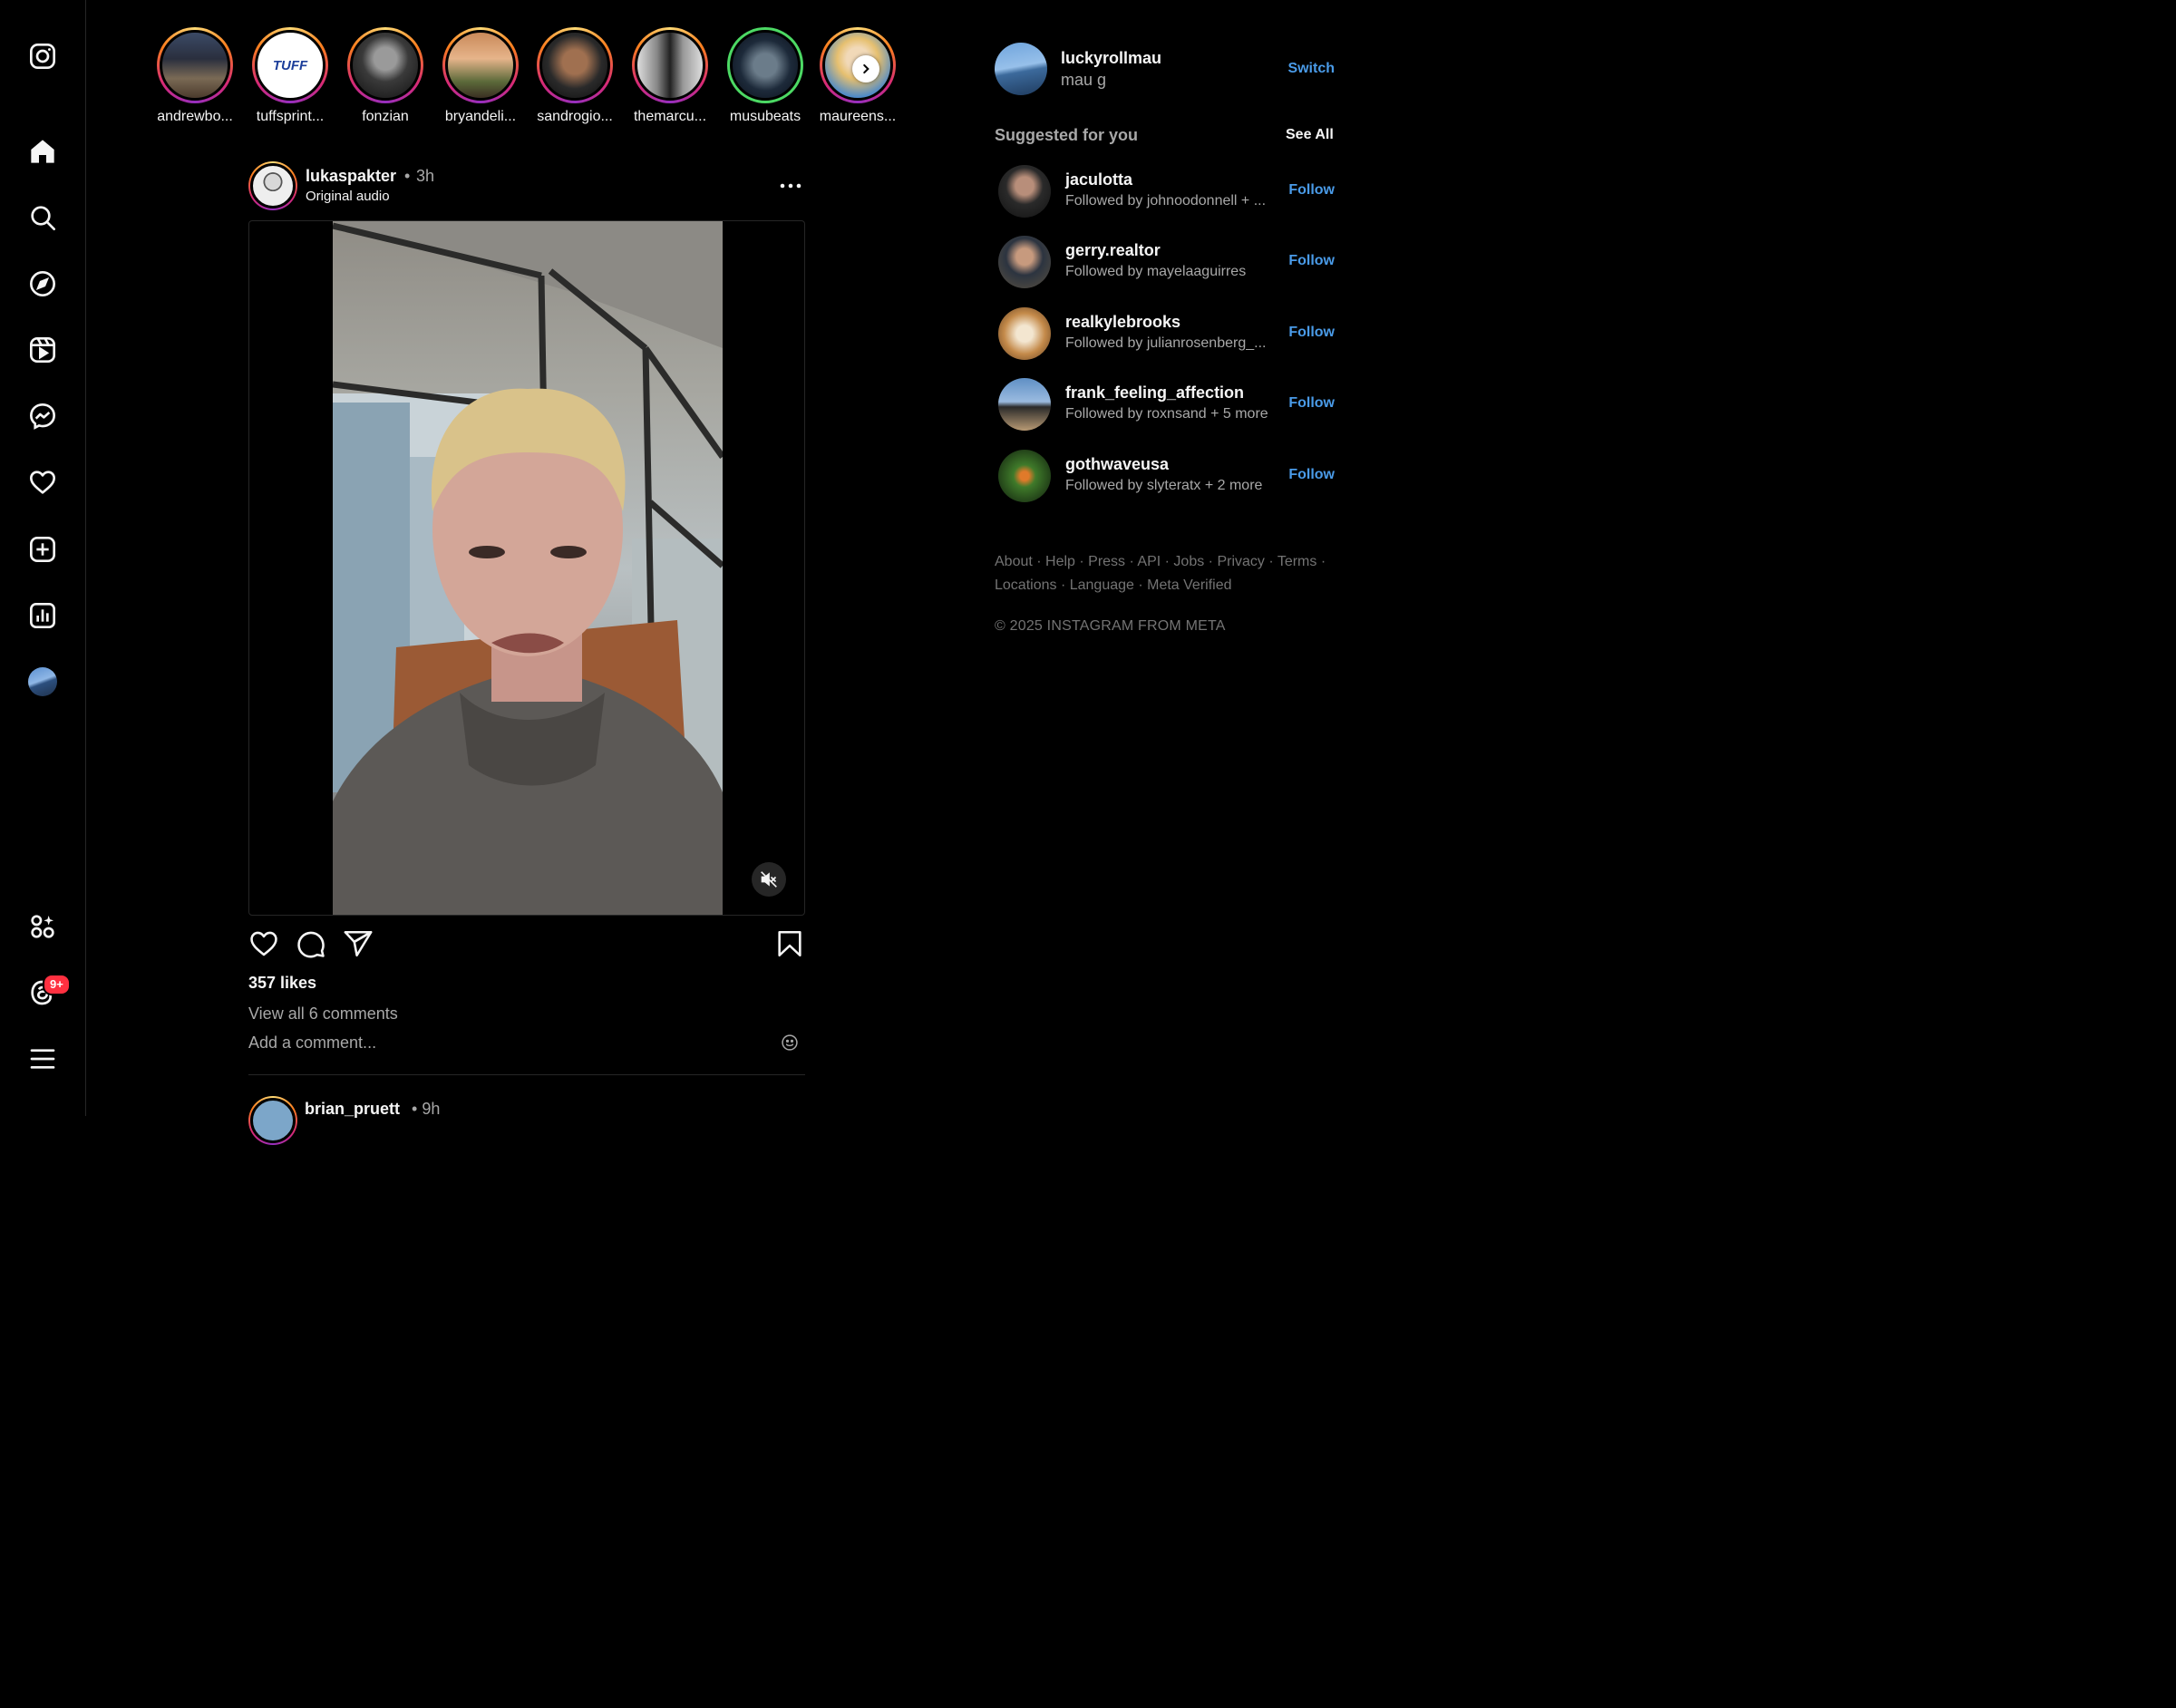 This screenshot has height=1708, width=2176. I want to click on dashboard-icon, so click(42, 615).